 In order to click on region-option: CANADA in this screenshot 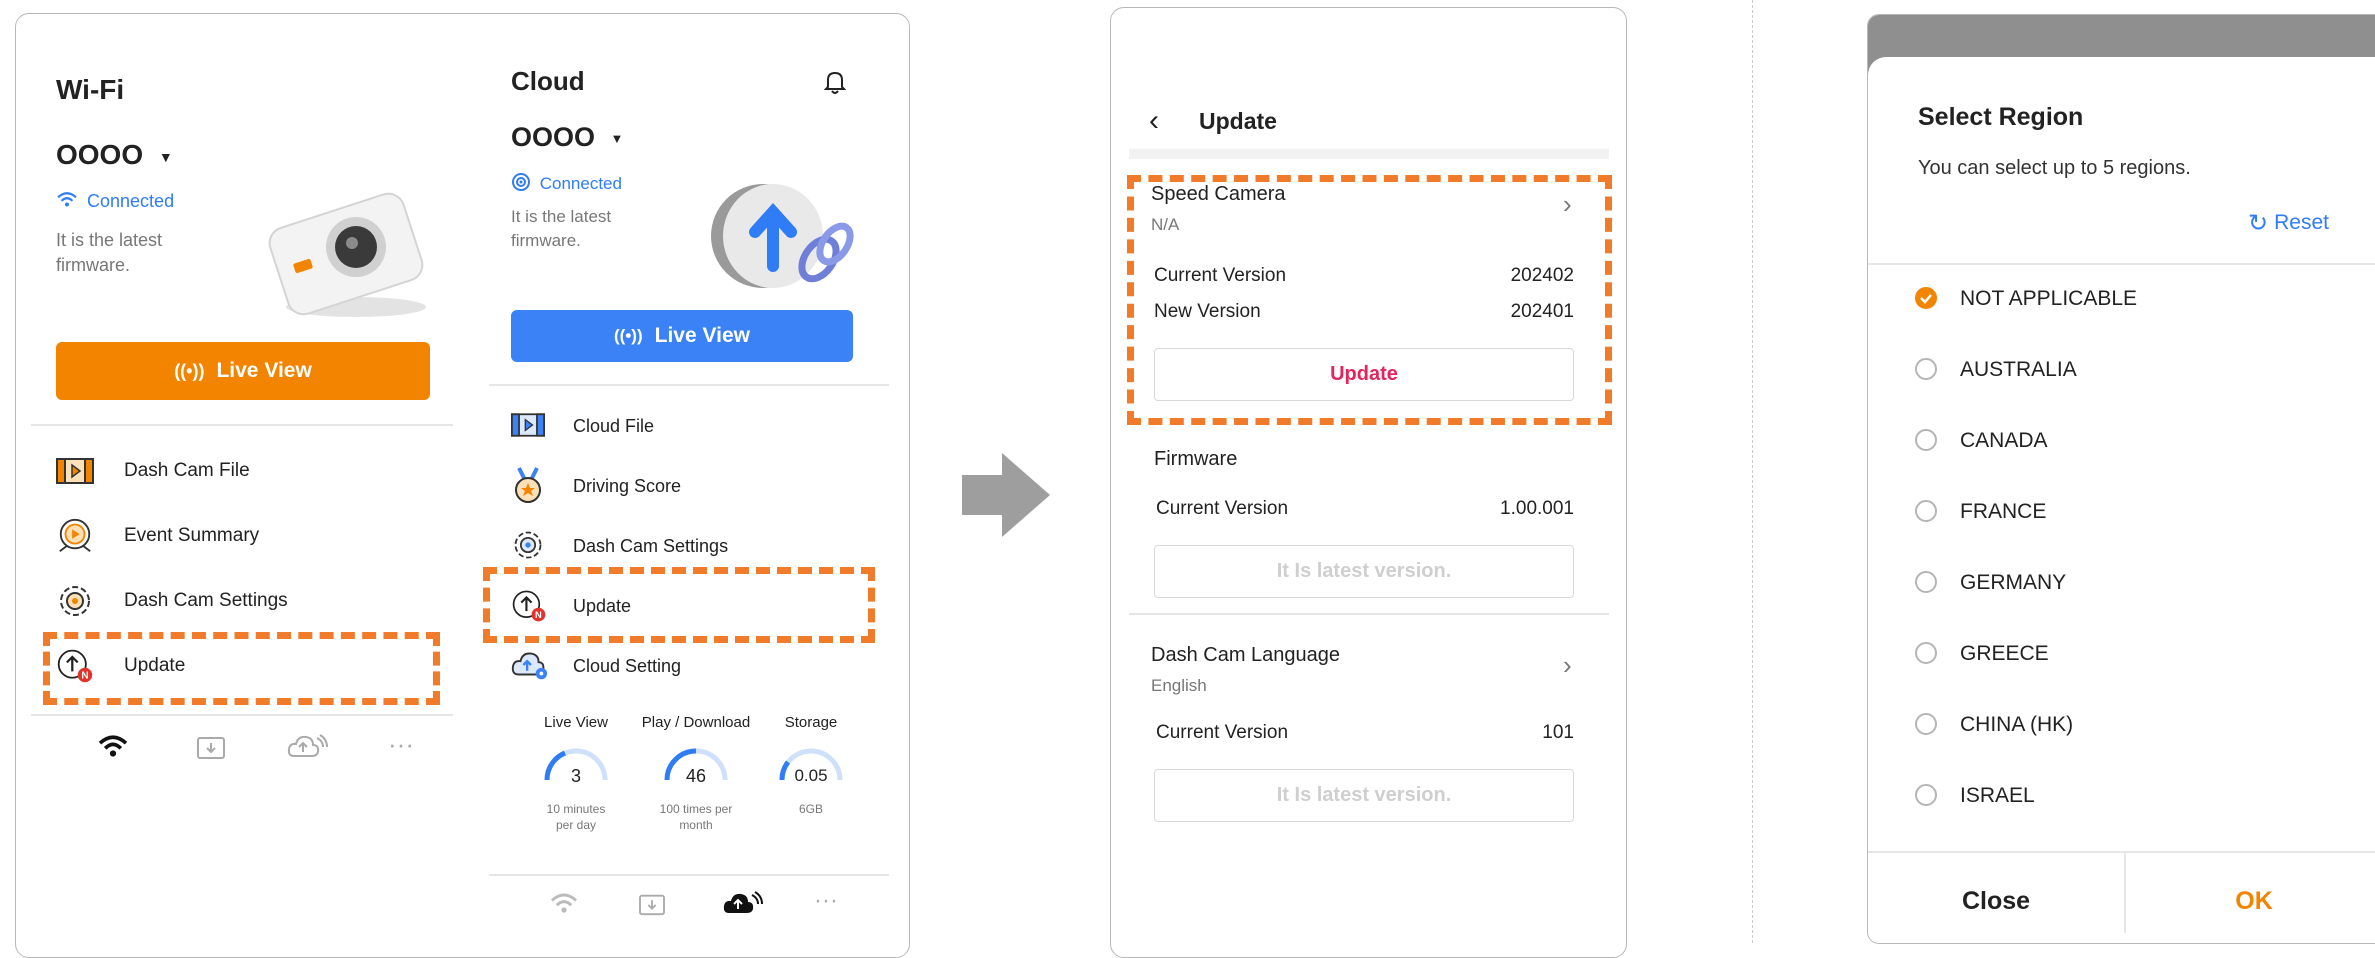, I will do `click(2121, 444)`.